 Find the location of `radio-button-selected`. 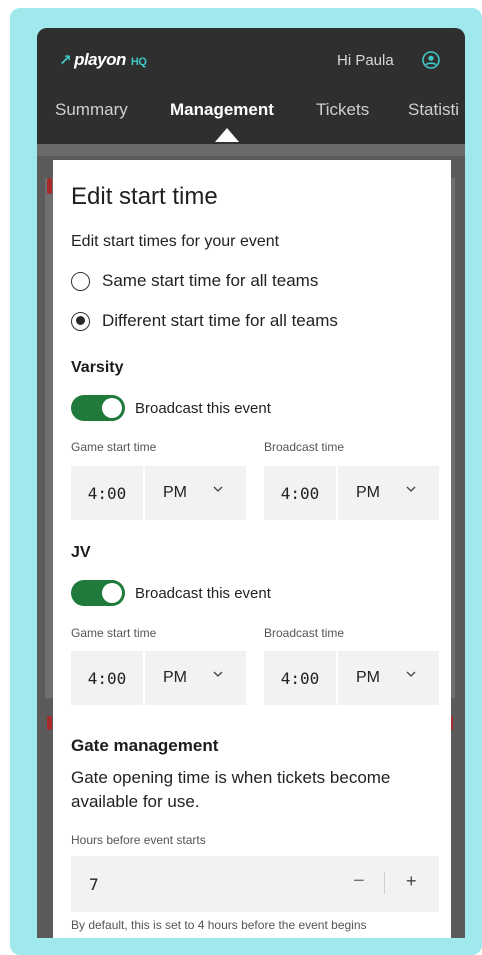

radio-button-selected is located at coordinates (80, 321).